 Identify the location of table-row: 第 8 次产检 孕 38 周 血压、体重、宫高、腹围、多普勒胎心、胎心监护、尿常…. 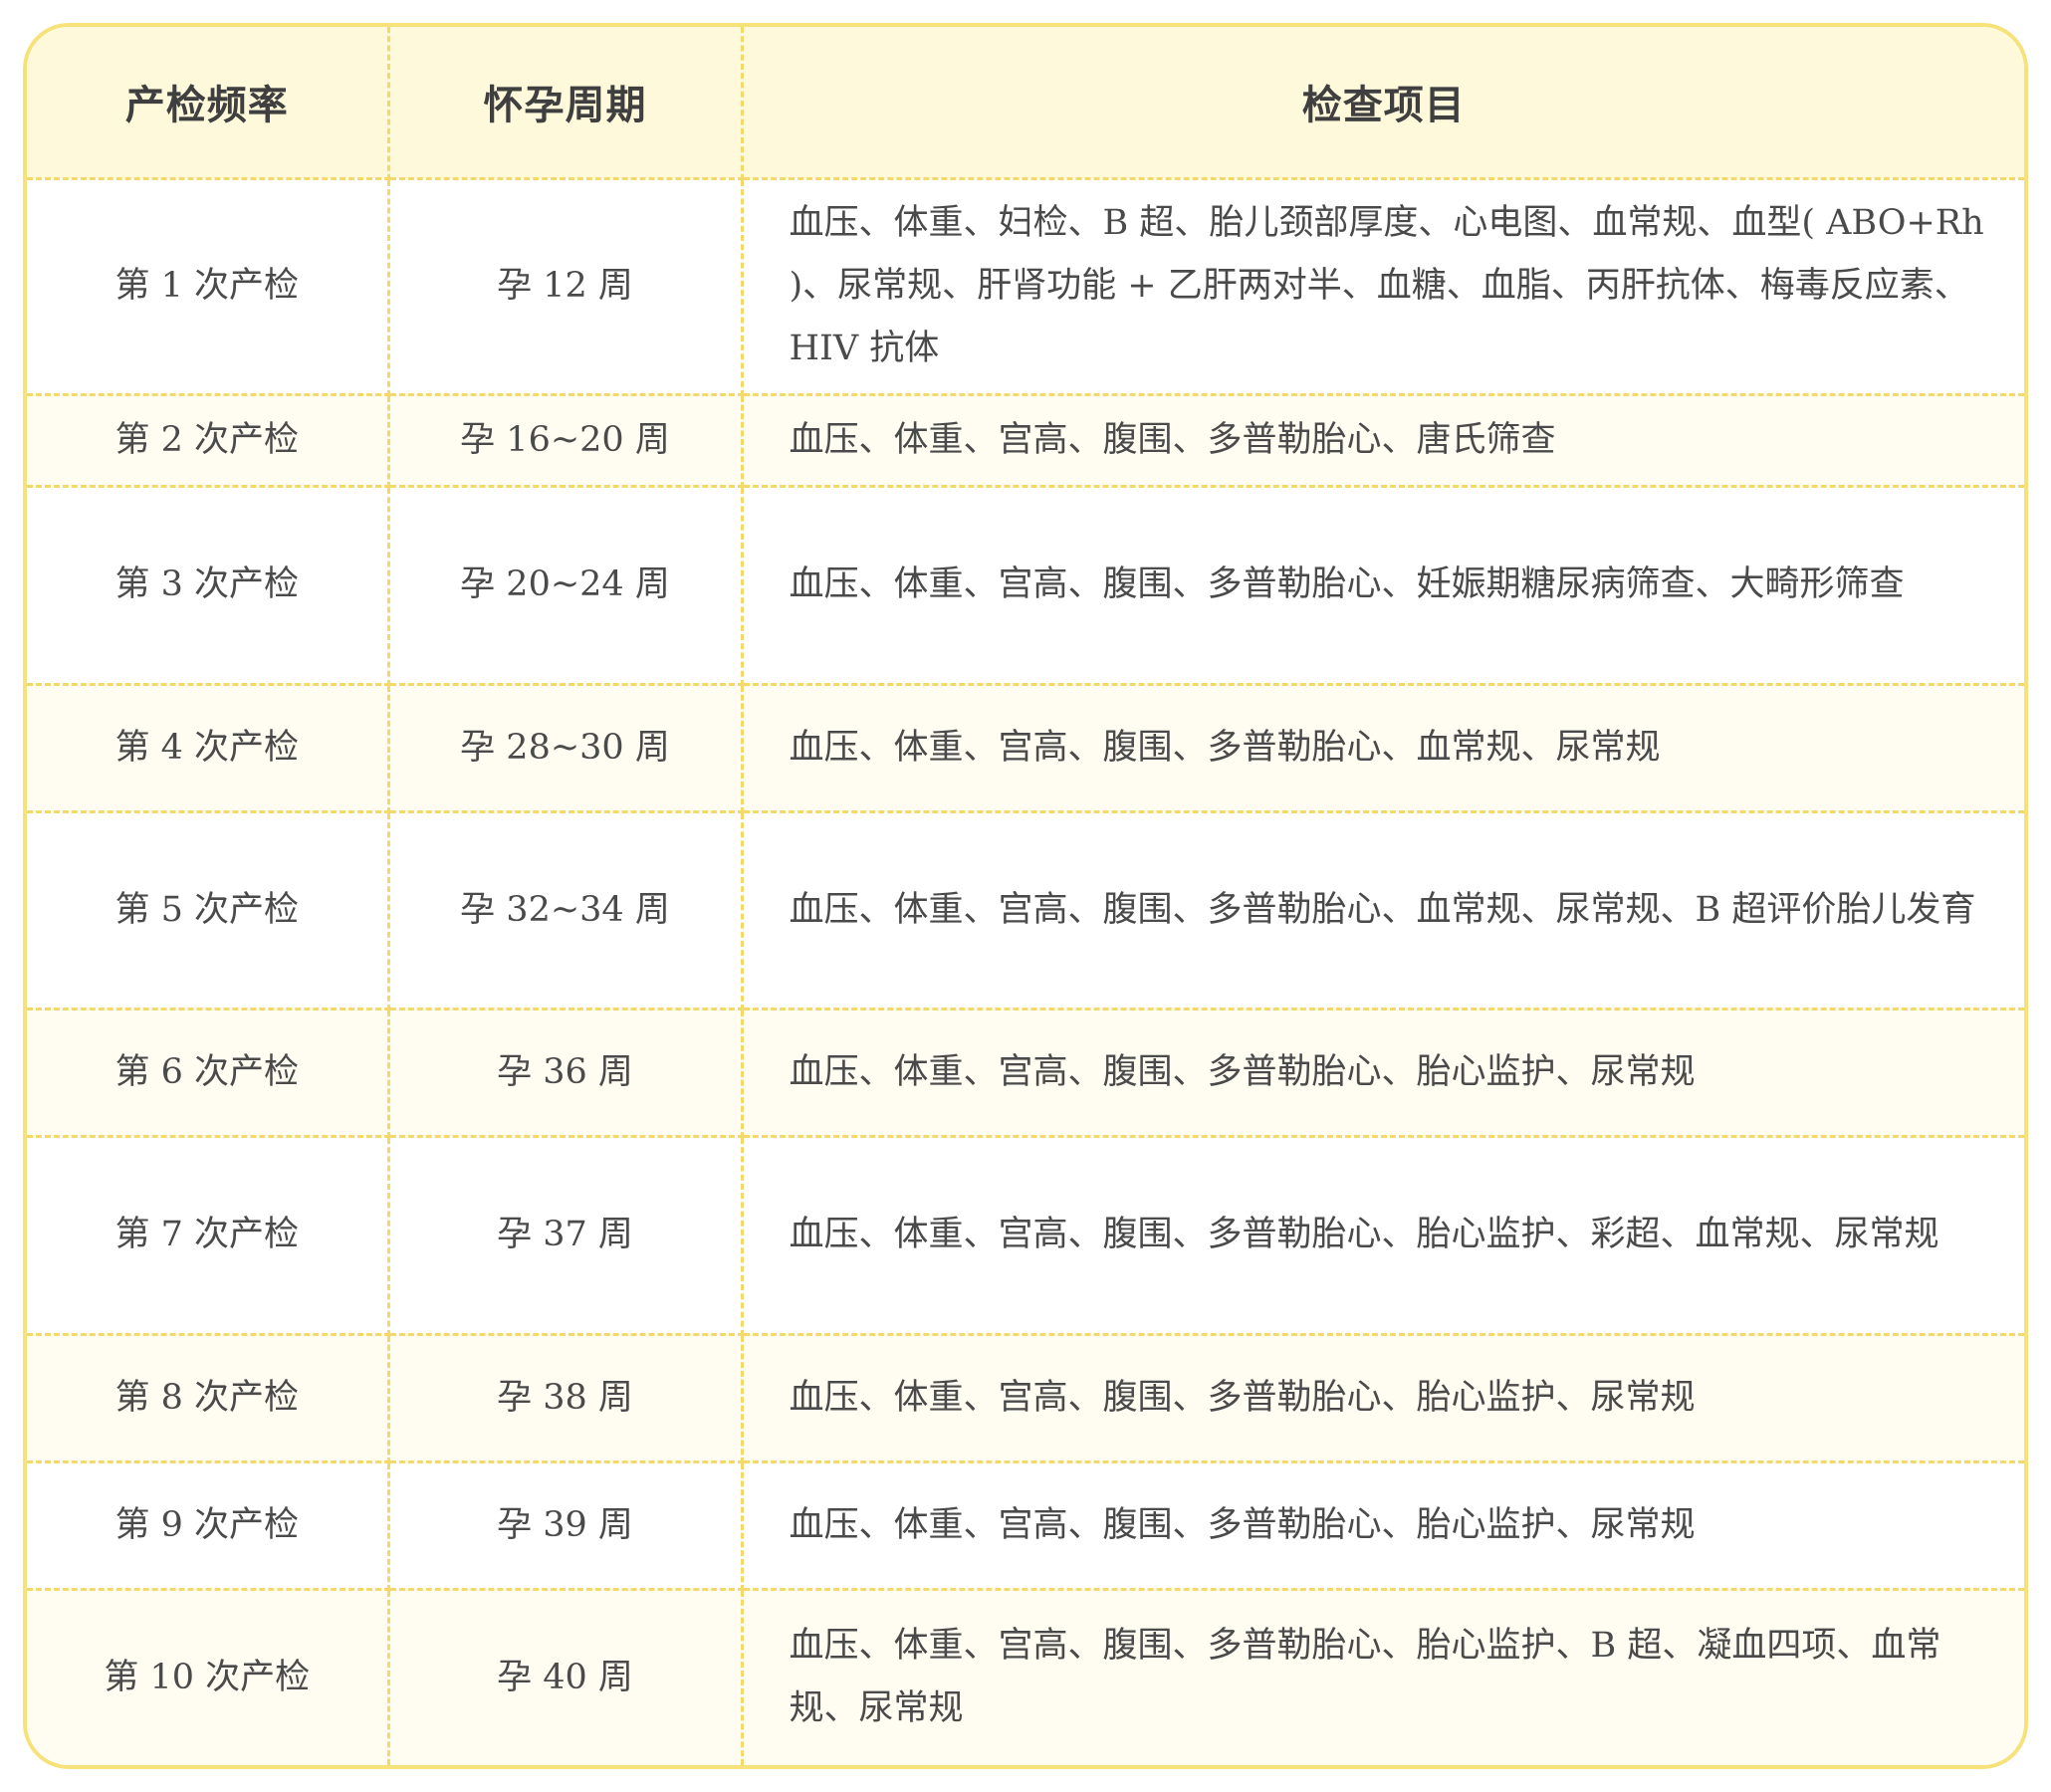
(1025, 1398).